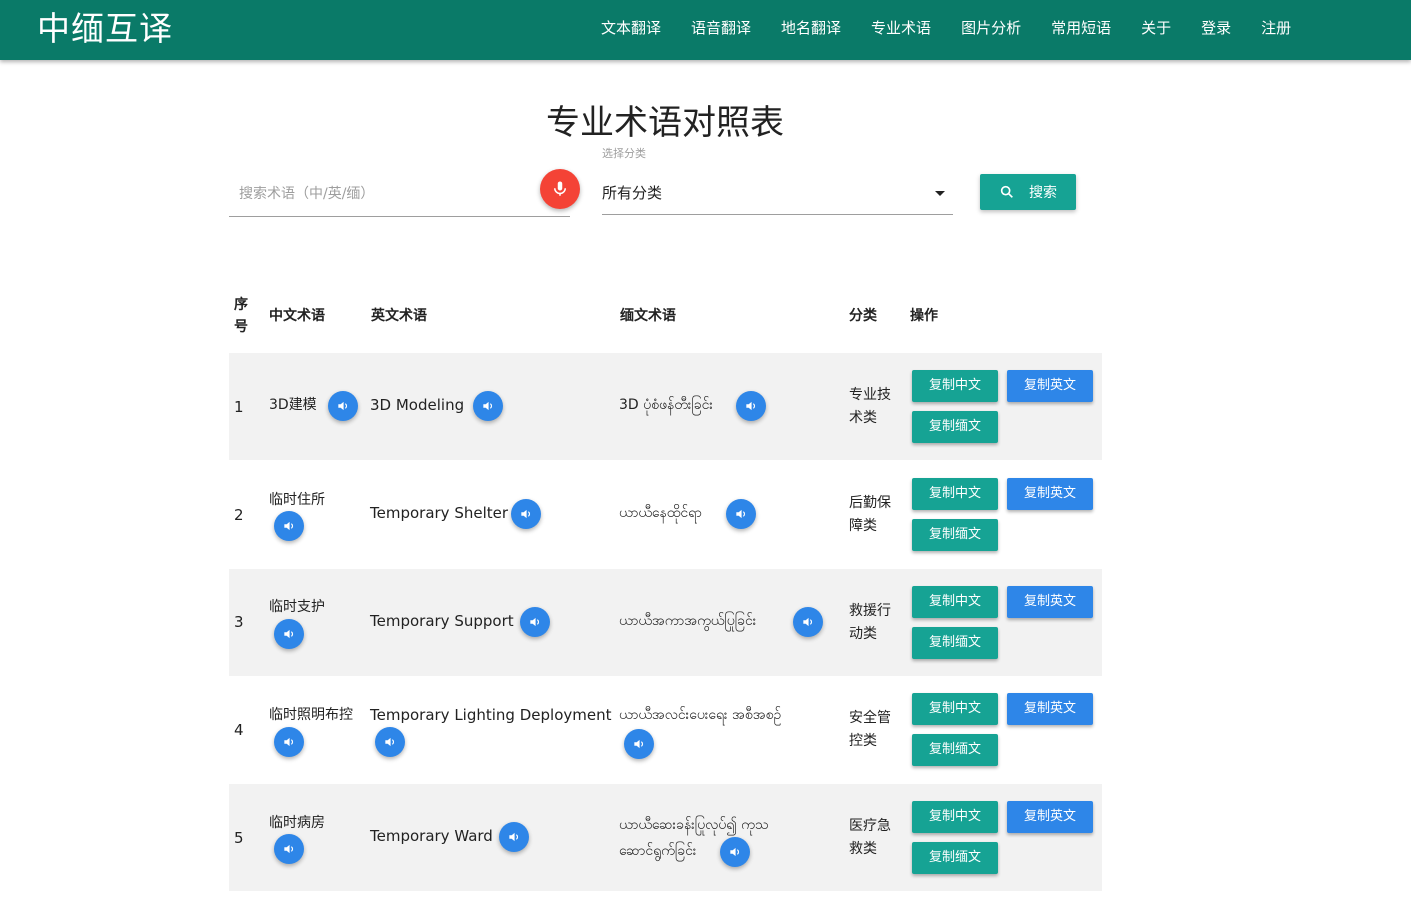  Describe the element at coordinates (940, 193) in the screenshot. I see `caret-down-icon` at that location.